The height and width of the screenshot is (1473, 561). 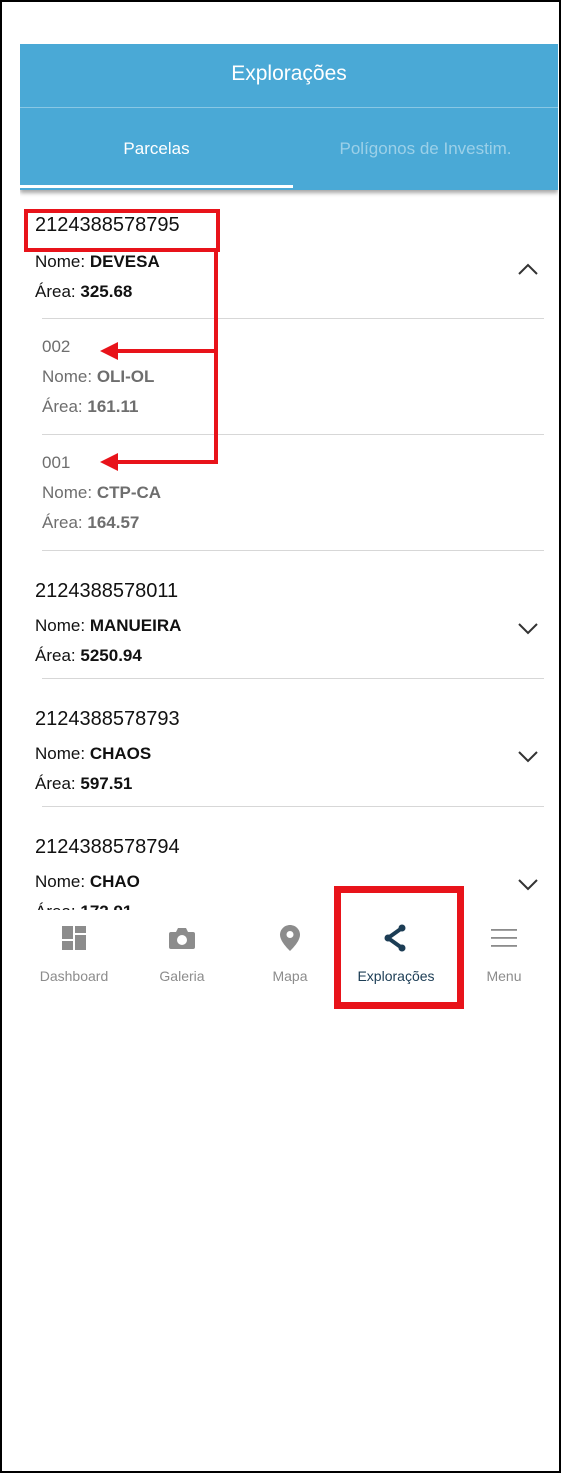 I want to click on camera-icon, so click(x=182, y=938).